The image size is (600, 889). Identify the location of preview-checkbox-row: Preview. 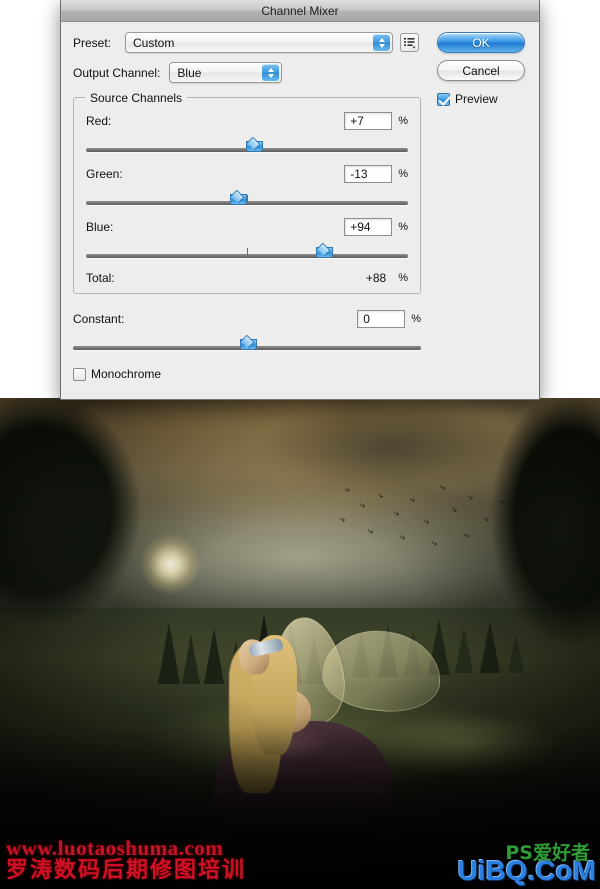
(483, 99).